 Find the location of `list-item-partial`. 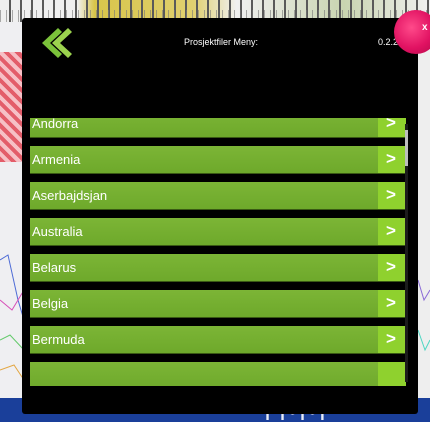

list-item-partial is located at coordinates (218, 374).